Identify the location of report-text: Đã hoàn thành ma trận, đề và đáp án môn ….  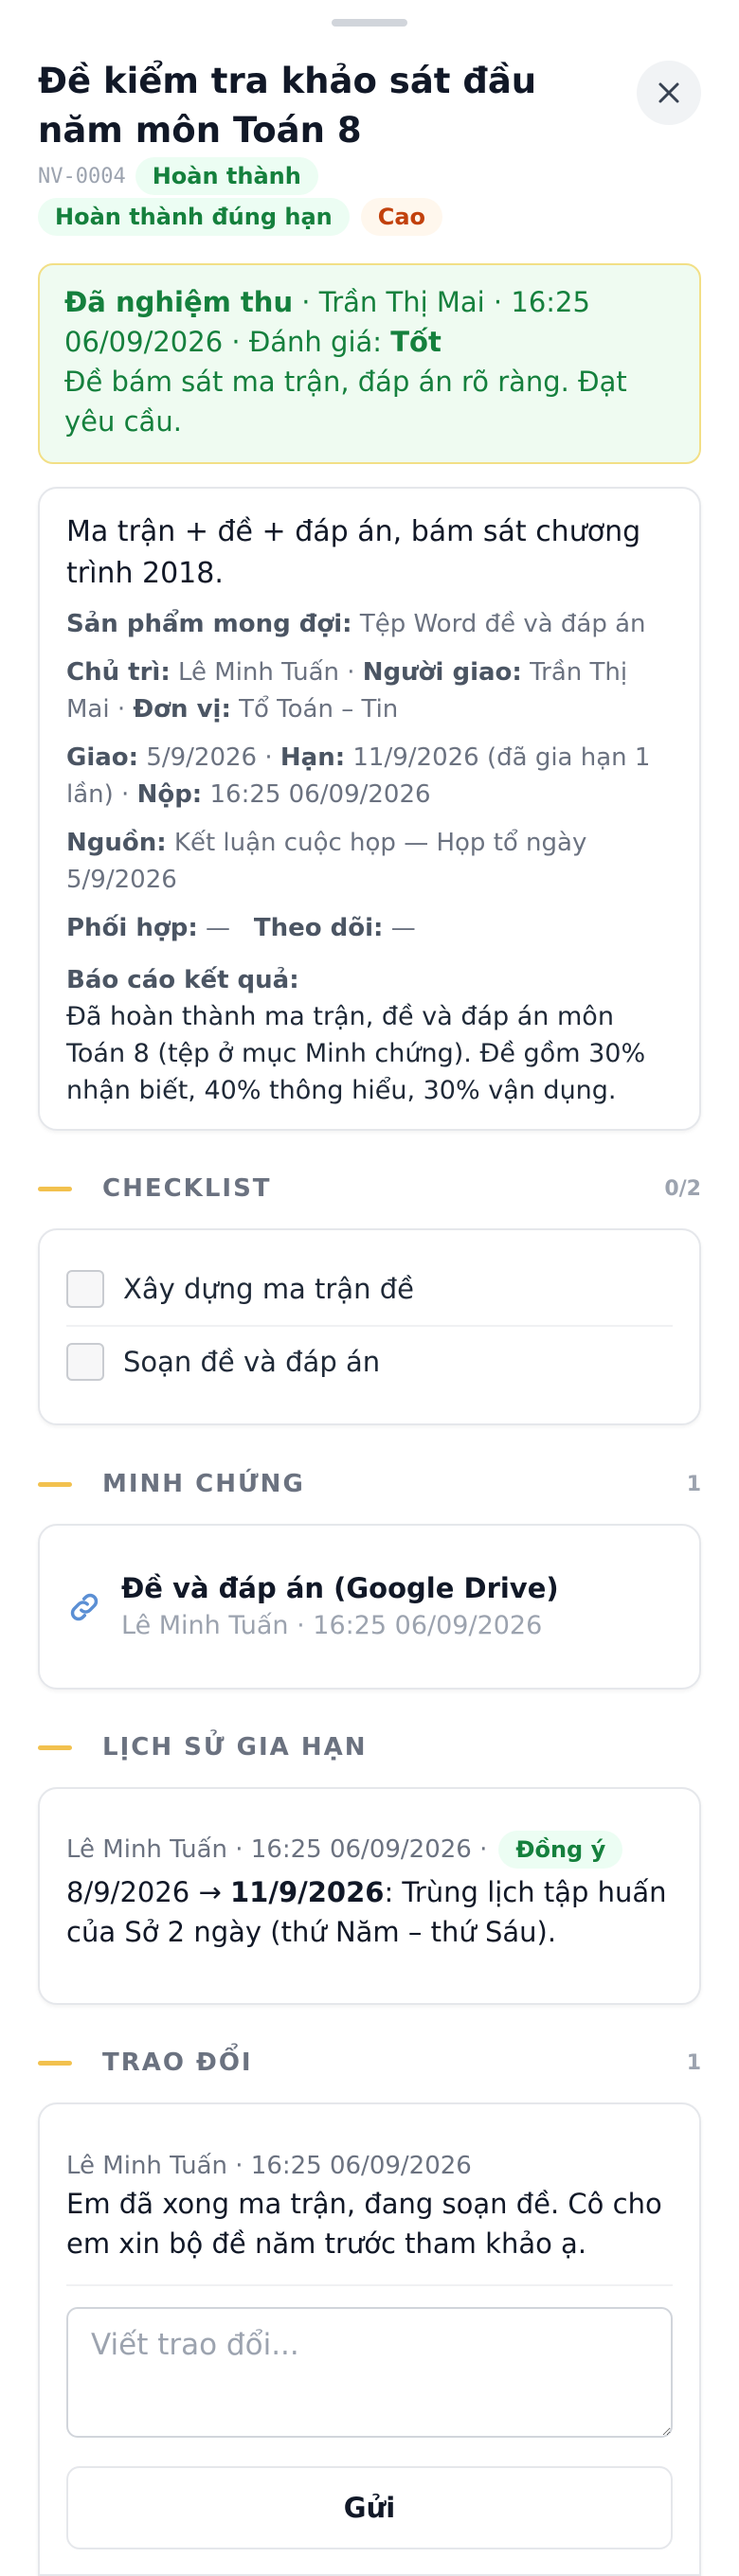
(356, 1053).